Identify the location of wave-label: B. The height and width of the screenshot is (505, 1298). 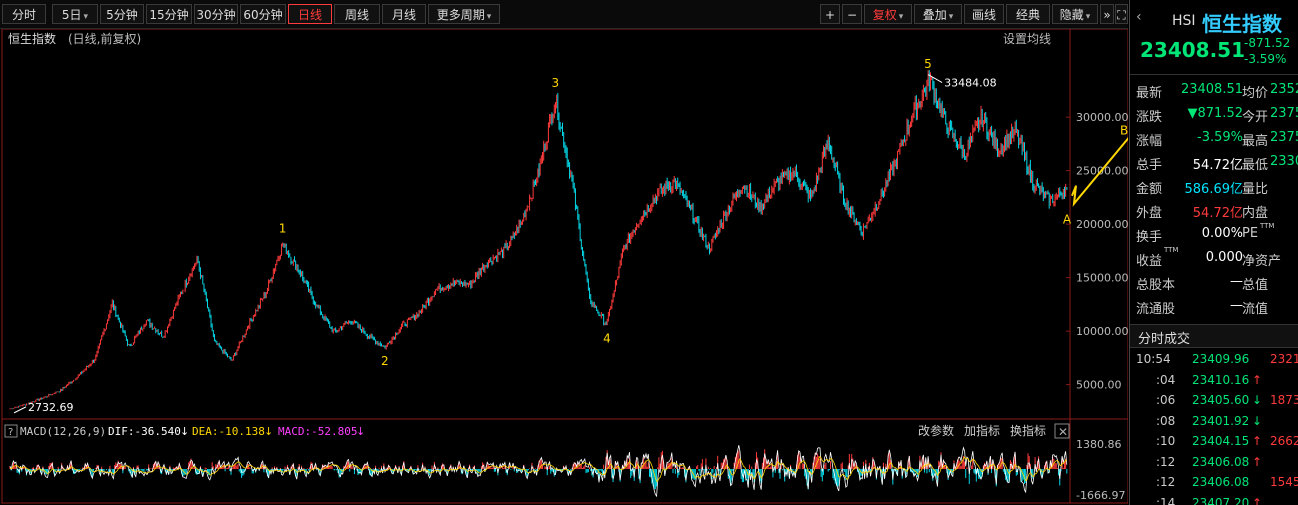
(1124, 131).